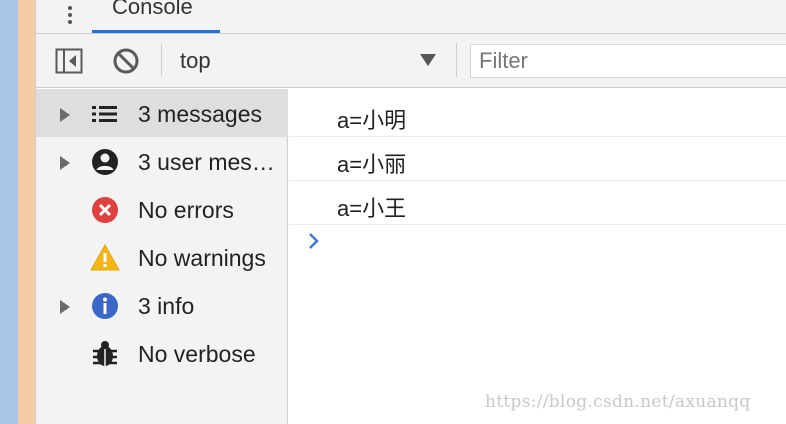  I want to click on context-selector: top, so click(309, 61).